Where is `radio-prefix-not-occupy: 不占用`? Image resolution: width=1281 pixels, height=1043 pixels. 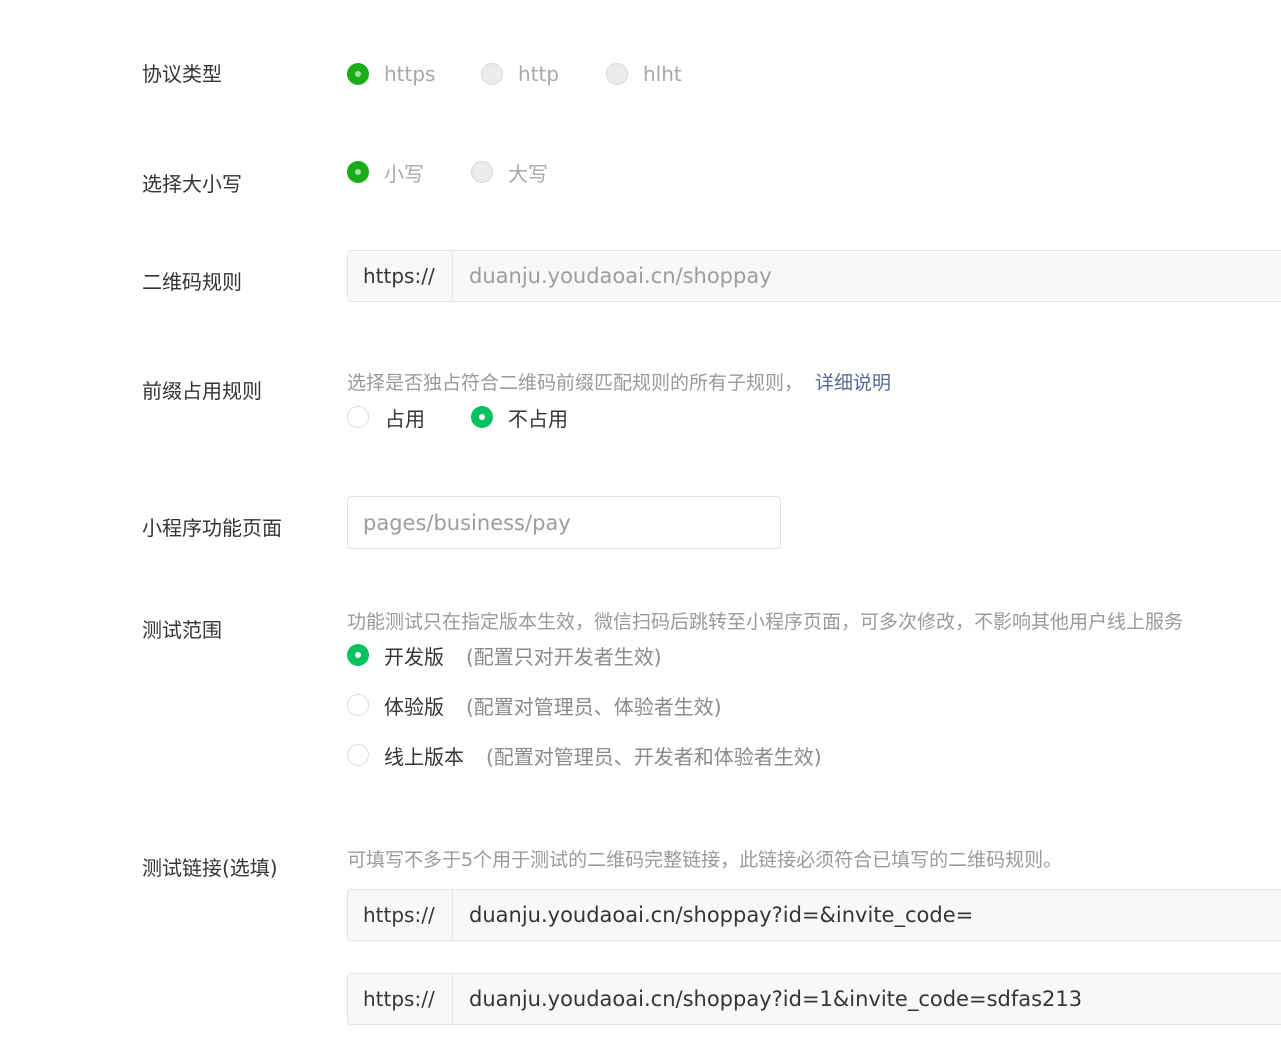 radio-prefix-not-occupy: 不占用 is located at coordinates (519, 417).